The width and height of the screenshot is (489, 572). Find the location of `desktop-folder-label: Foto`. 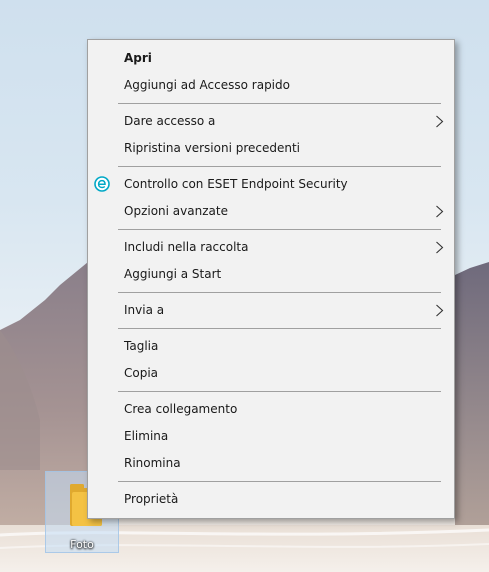

desktop-folder-label: Foto is located at coordinates (82, 544).